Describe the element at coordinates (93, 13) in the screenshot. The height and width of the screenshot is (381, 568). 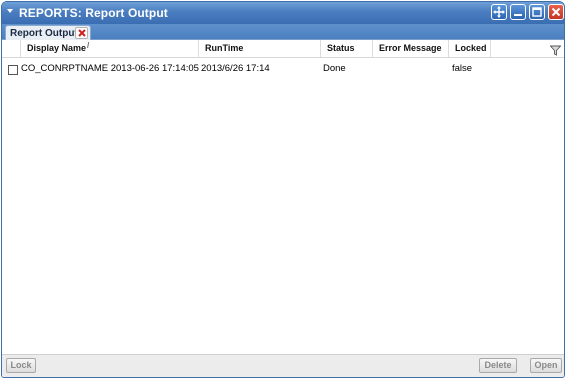
I see `window-title: REPORTS: Report Output` at that location.